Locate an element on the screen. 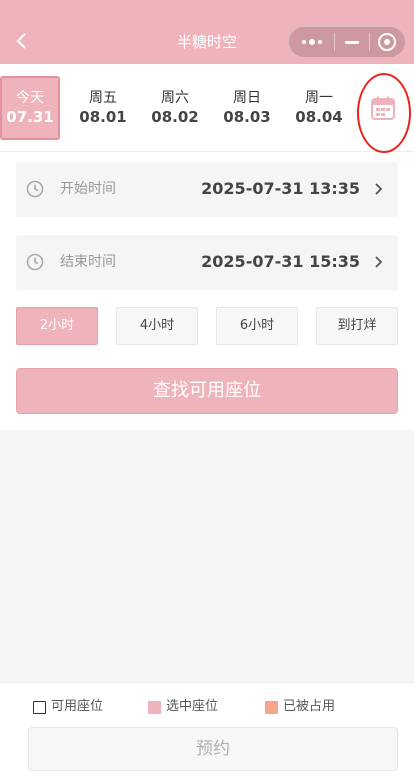 The height and width of the screenshot is (780, 414). start-time-field: 开始时间 2025-07-31 13:35 is located at coordinates (207, 189).